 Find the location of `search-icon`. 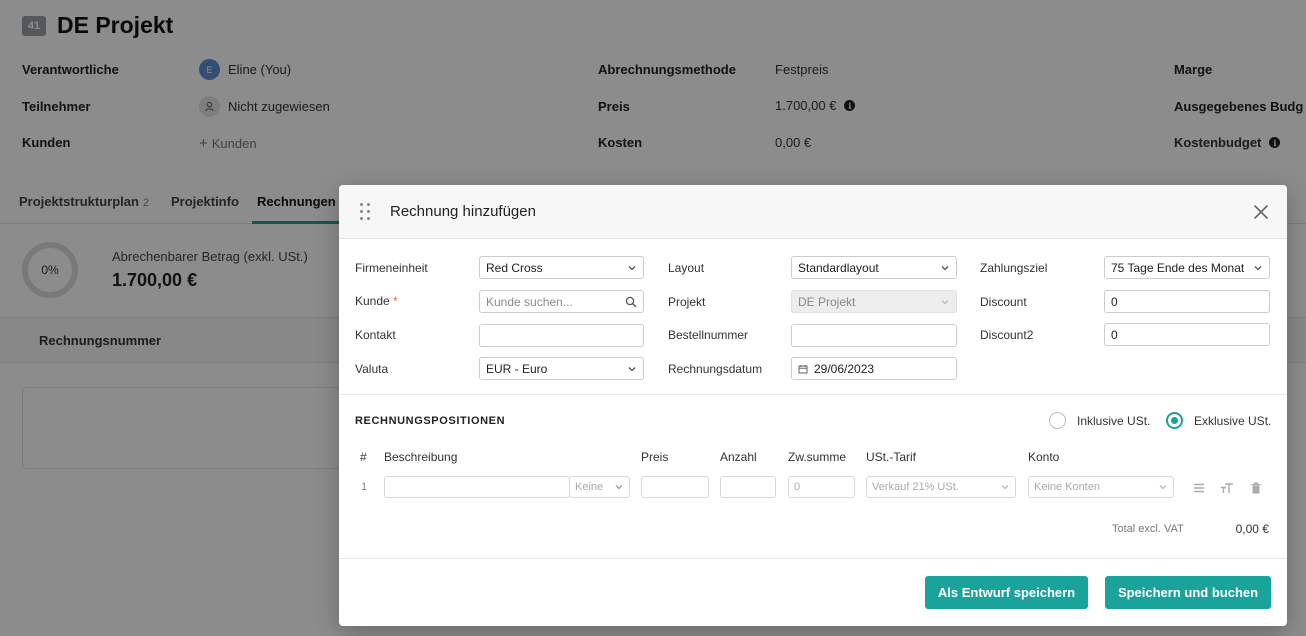

search-icon is located at coordinates (631, 301).